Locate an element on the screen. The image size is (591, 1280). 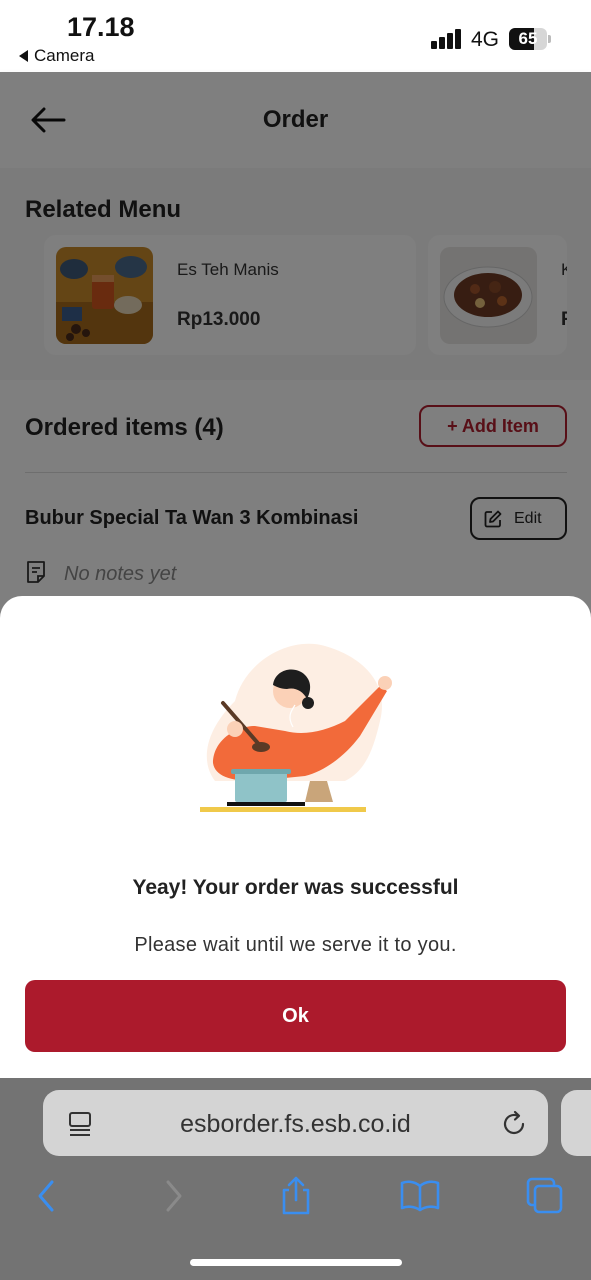
address-bar: esborder.fs.esb.co.id is located at coordinates (295, 1123).